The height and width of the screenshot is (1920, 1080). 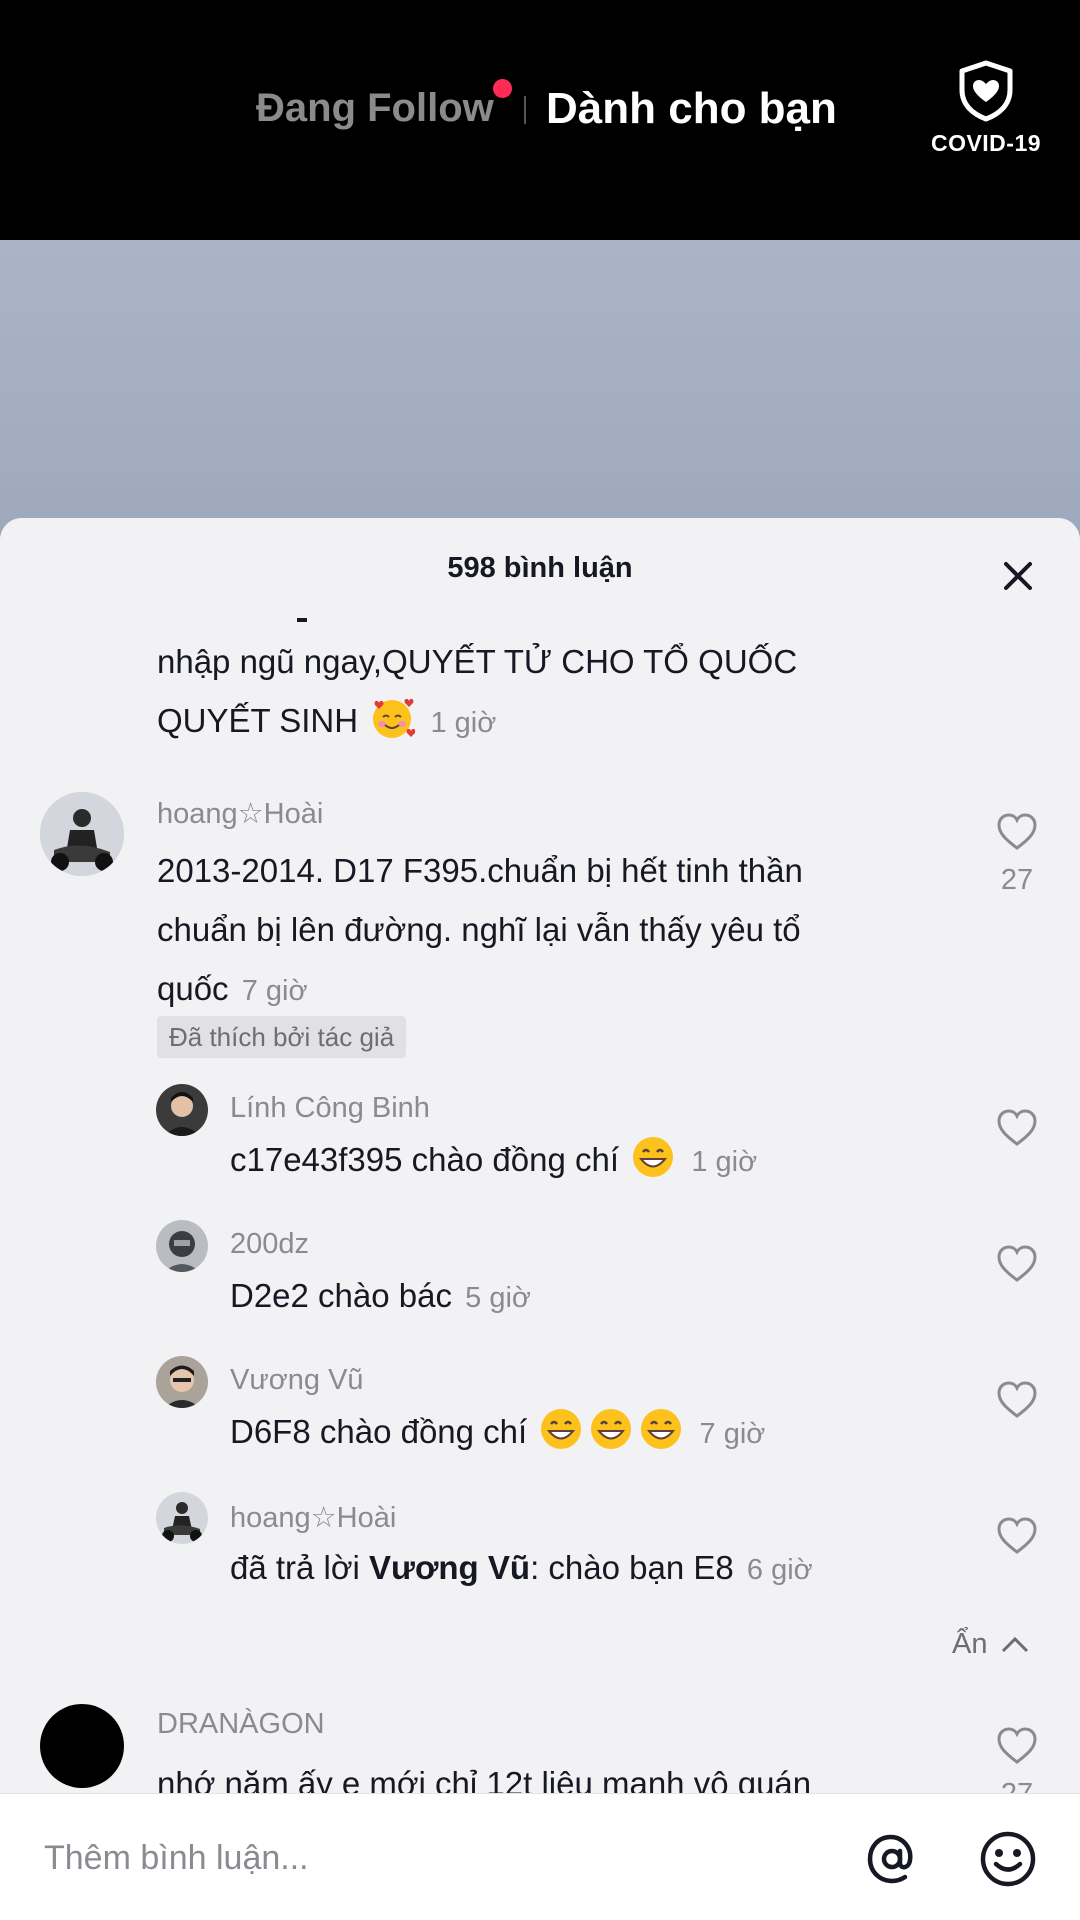 I want to click on covid-label: COVID-19, so click(x=986, y=143).